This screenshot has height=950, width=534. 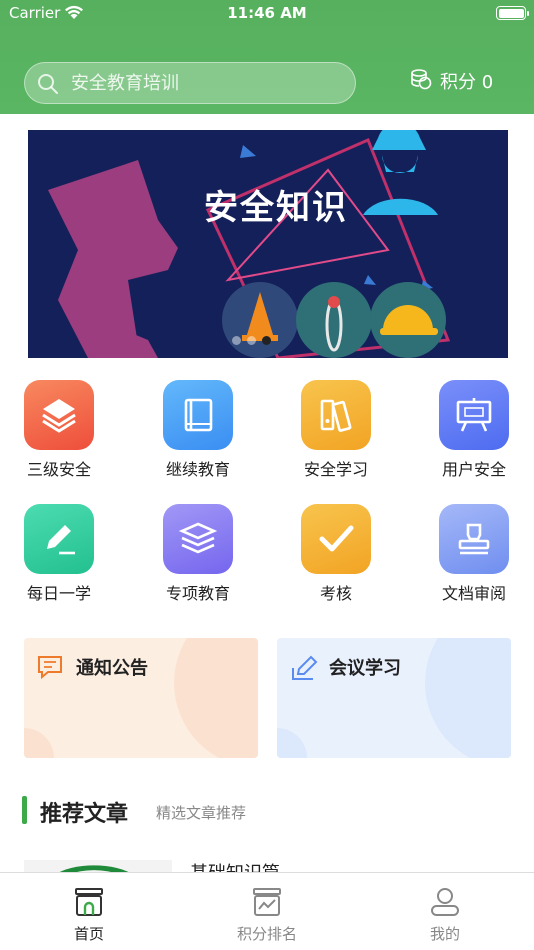 I want to click on grid-item-continuing-education: 继续教育, so click(x=198, y=430).